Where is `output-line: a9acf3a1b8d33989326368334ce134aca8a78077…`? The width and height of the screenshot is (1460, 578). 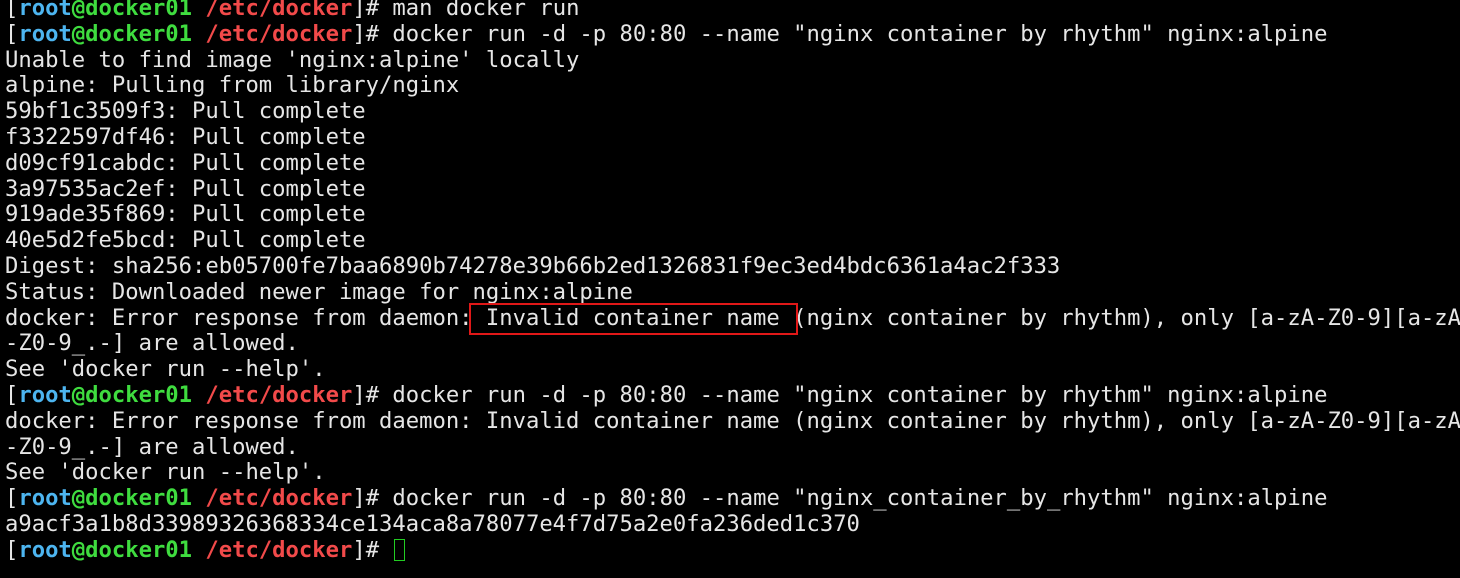 output-line: a9acf3a1b8d33989326368334ce134aca8a78077… is located at coordinates (732, 524).